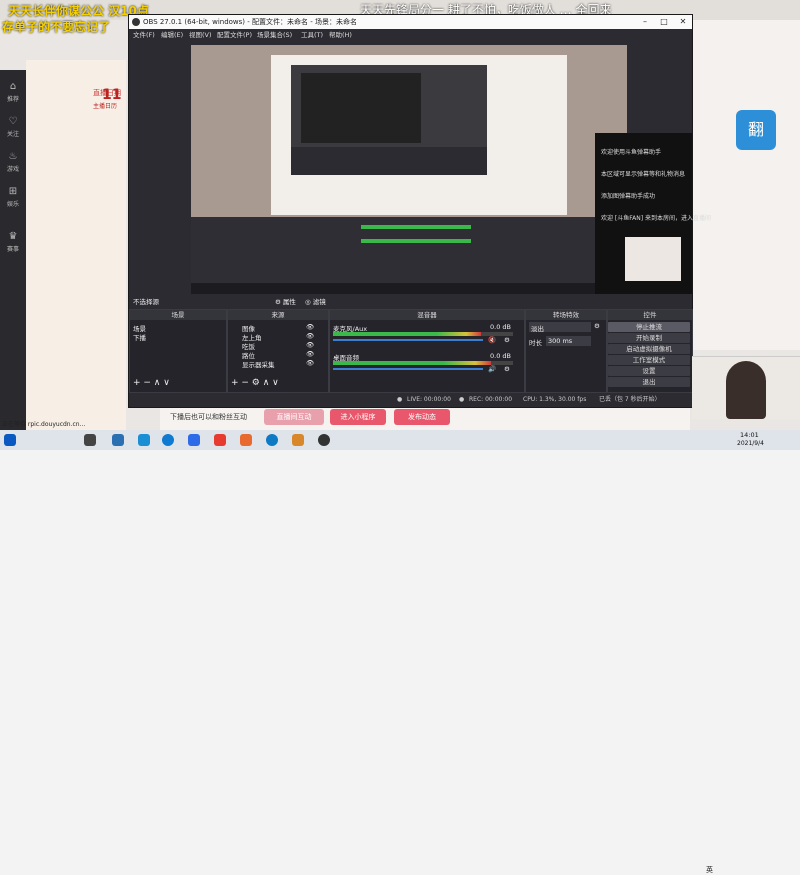 Image resolution: width=800 pixels, height=875 pixels. What do you see at coordinates (628, 196) in the screenshot?
I see `overlay-message: 添加图弹幕助手成功` at bounding box center [628, 196].